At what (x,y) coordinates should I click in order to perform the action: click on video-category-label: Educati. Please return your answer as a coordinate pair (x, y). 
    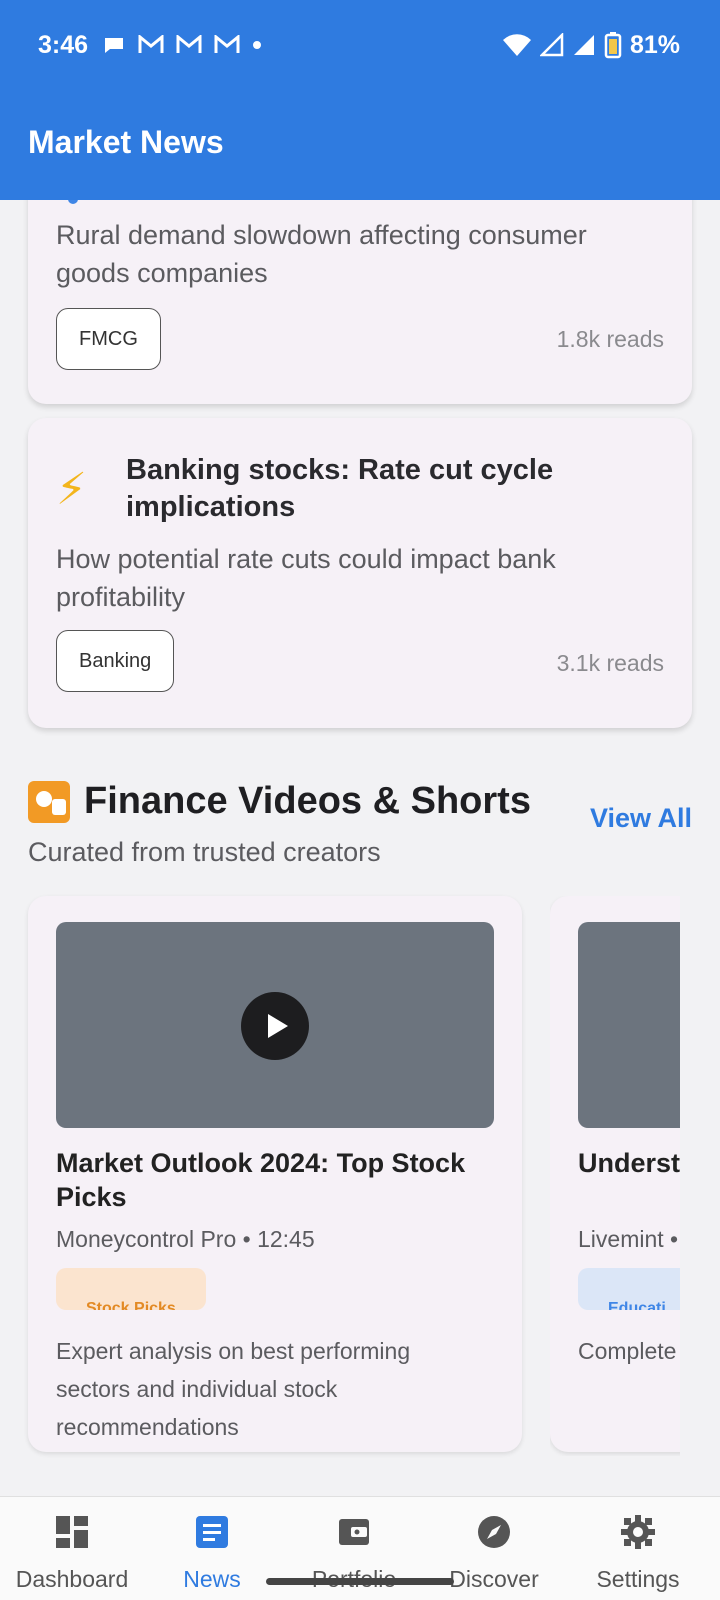
    Looking at the image, I should click on (637, 1305).